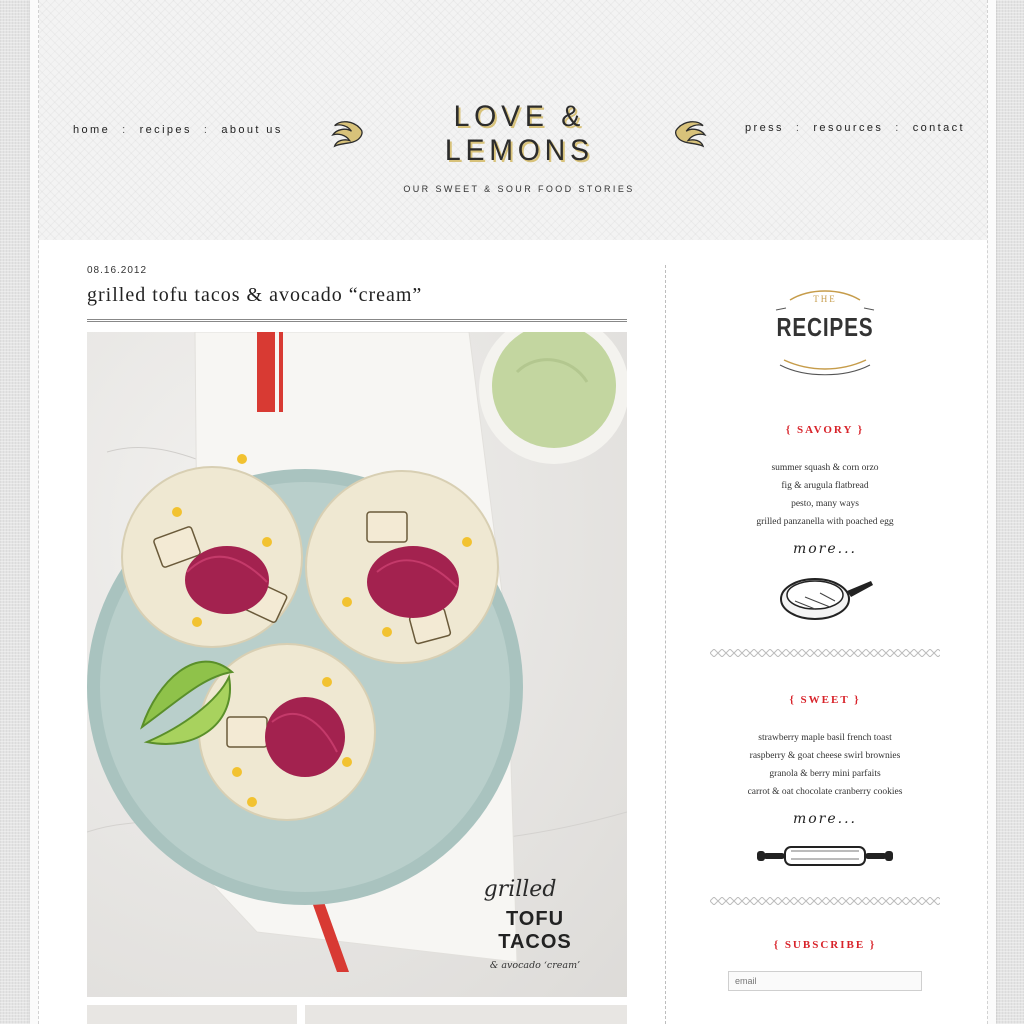  What do you see at coordinates (825, 504) in the screenshot?
I see `recipe-link: pesto, many ways` at bounding box center [825, 504].